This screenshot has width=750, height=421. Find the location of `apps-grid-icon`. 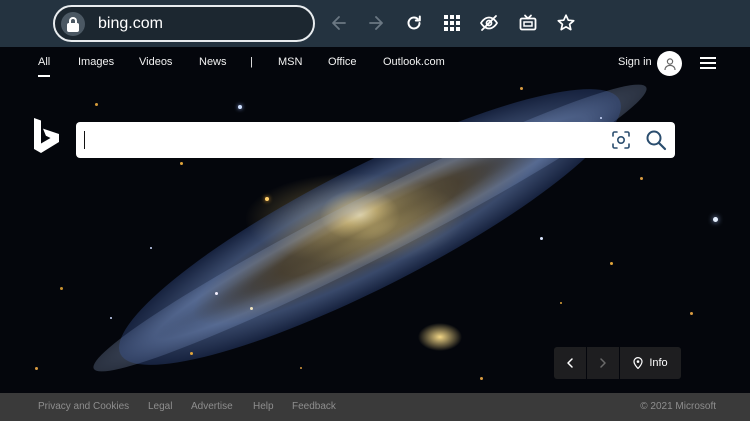

apps-grid-icon is located at coordinates (452, 23).